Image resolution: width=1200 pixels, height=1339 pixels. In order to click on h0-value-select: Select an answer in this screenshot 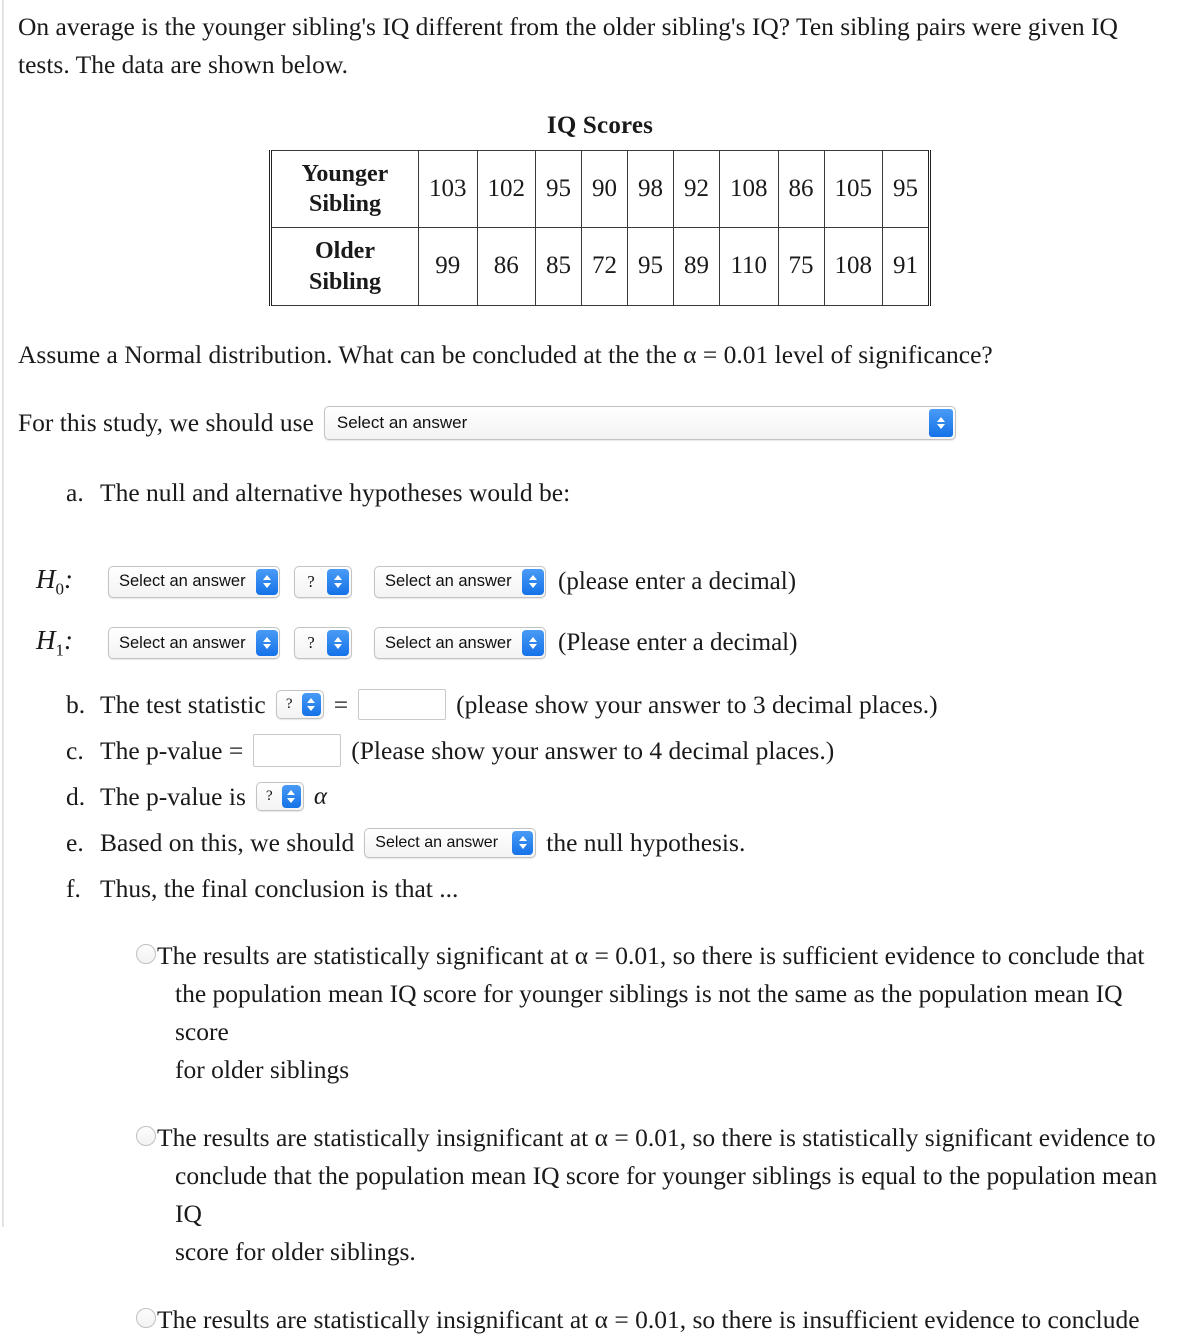, I will do `click(460, 581)`.